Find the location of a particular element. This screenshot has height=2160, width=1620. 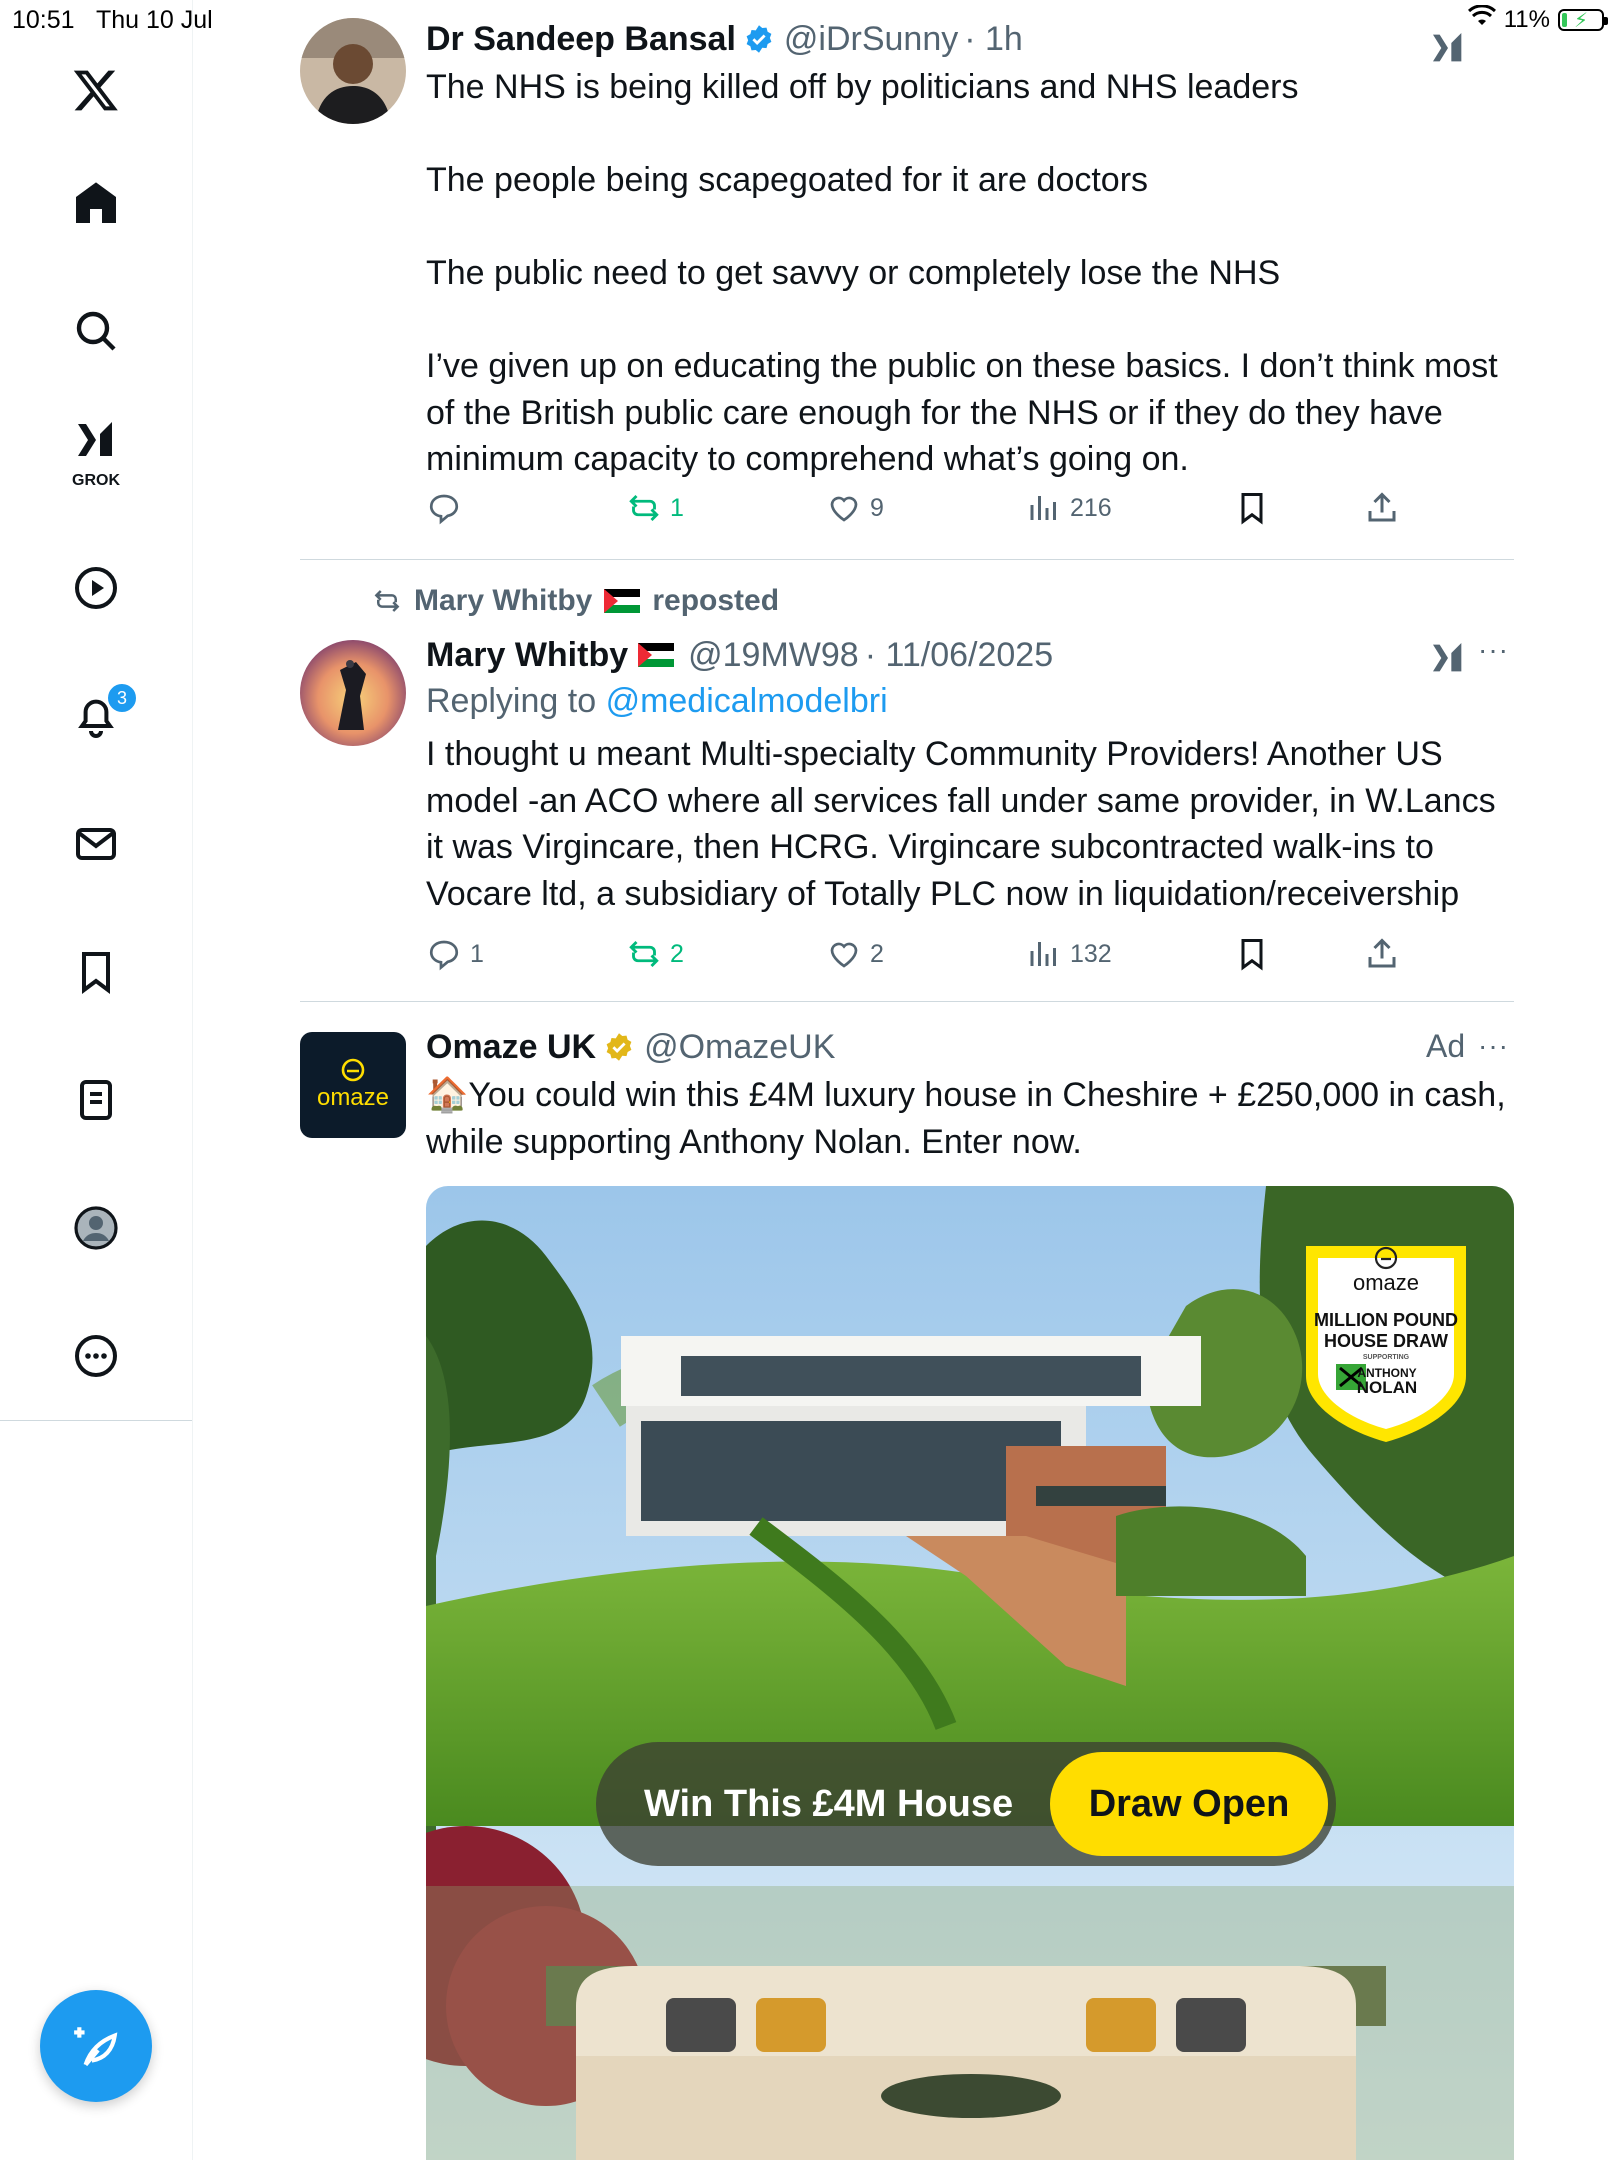

reply-count: 1 is located at coordinates (477, 953).